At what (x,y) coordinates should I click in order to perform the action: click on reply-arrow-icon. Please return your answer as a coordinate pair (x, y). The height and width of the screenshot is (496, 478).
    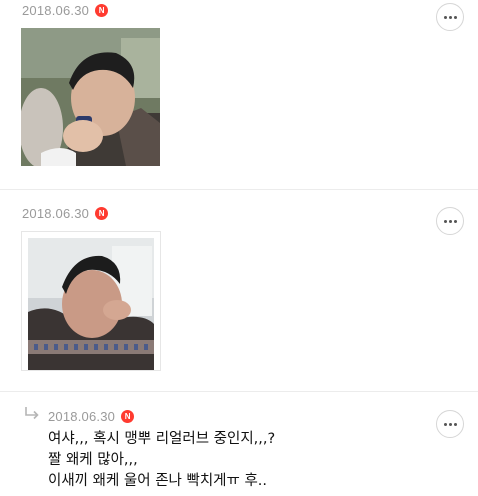
    Looking at the image, I should click on (32, 413).